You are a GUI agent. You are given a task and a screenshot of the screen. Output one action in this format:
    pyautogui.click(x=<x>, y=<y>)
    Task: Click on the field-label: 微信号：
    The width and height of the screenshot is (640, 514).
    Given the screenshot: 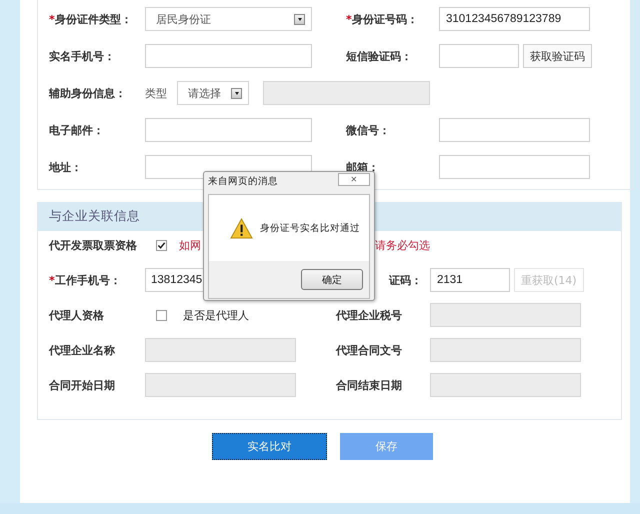 What is the action you would take?
    pyautogui.click(x=368, y=130)
    